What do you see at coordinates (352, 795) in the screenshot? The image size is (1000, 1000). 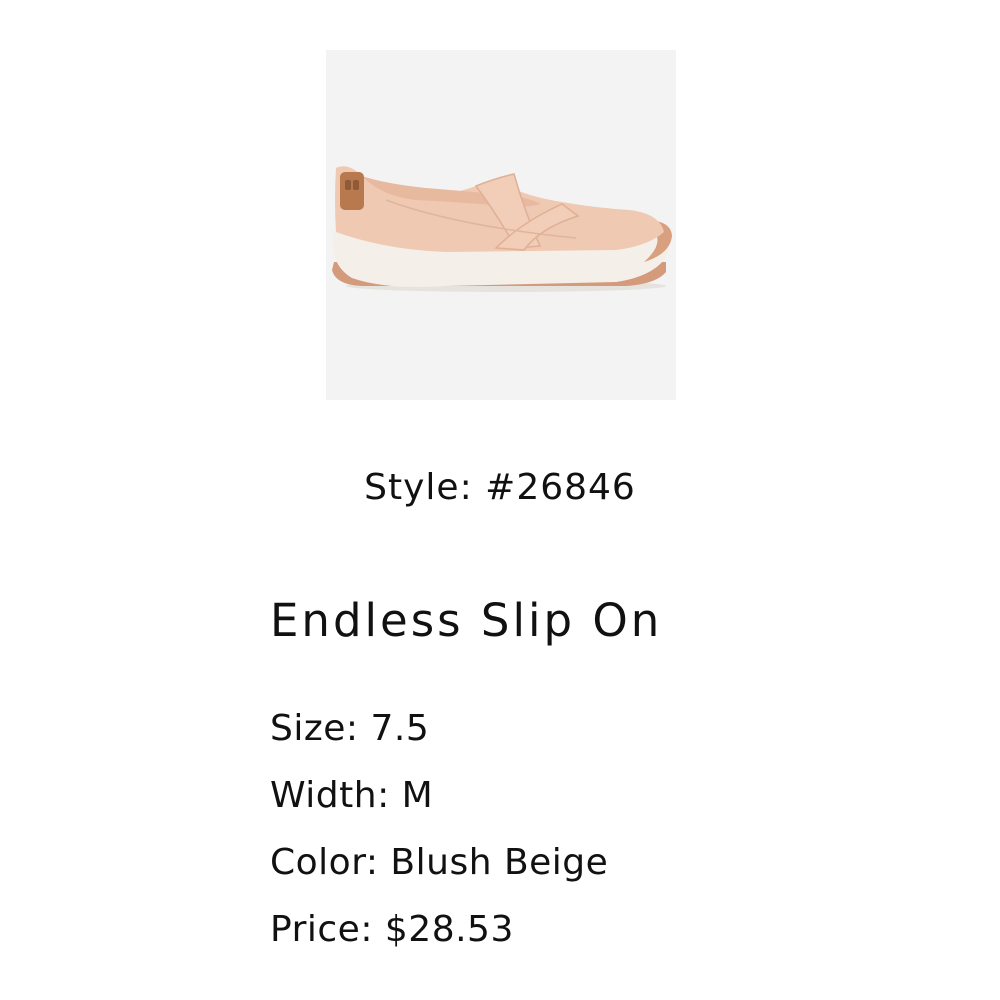 I see `width-detail: Width: M` at bounding box center [352, 795].